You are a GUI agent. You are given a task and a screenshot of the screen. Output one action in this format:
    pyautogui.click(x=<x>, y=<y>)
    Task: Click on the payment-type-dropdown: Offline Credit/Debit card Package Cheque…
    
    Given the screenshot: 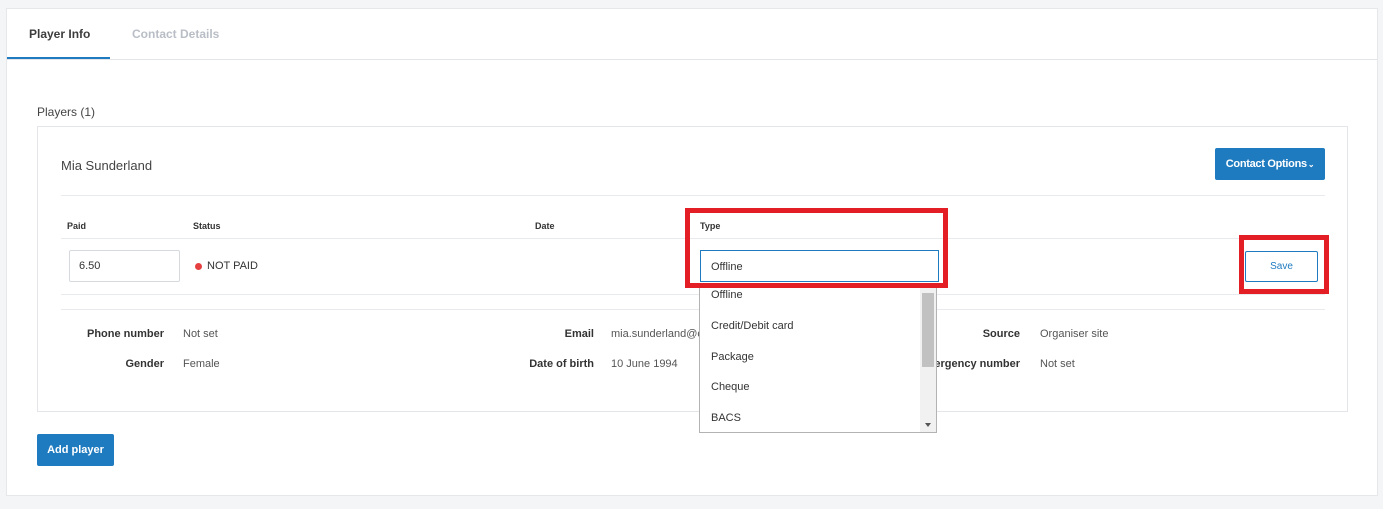 What is the action you would take?
    pyautogui.click(x=818, y=358)
    